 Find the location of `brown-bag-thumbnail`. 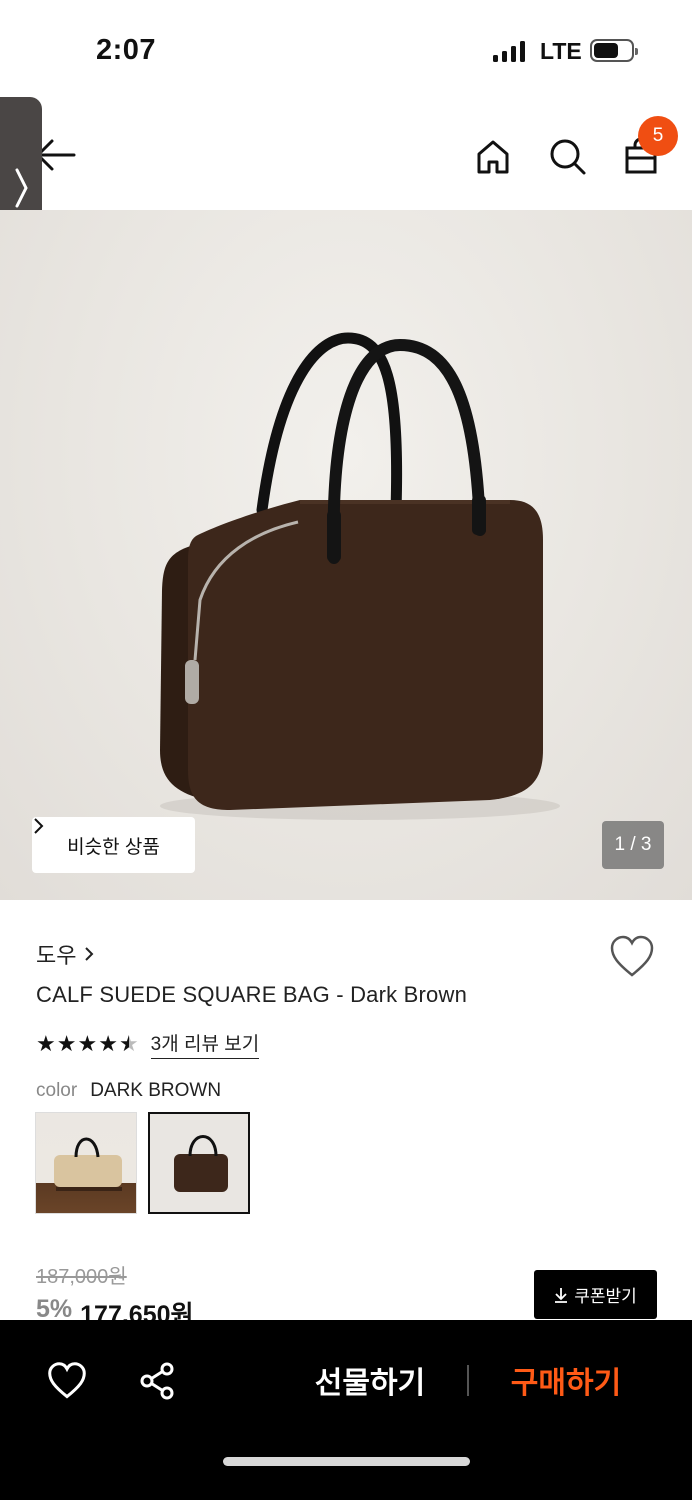

brown-bag-thumbnail is located at coordinates (201, 1163).